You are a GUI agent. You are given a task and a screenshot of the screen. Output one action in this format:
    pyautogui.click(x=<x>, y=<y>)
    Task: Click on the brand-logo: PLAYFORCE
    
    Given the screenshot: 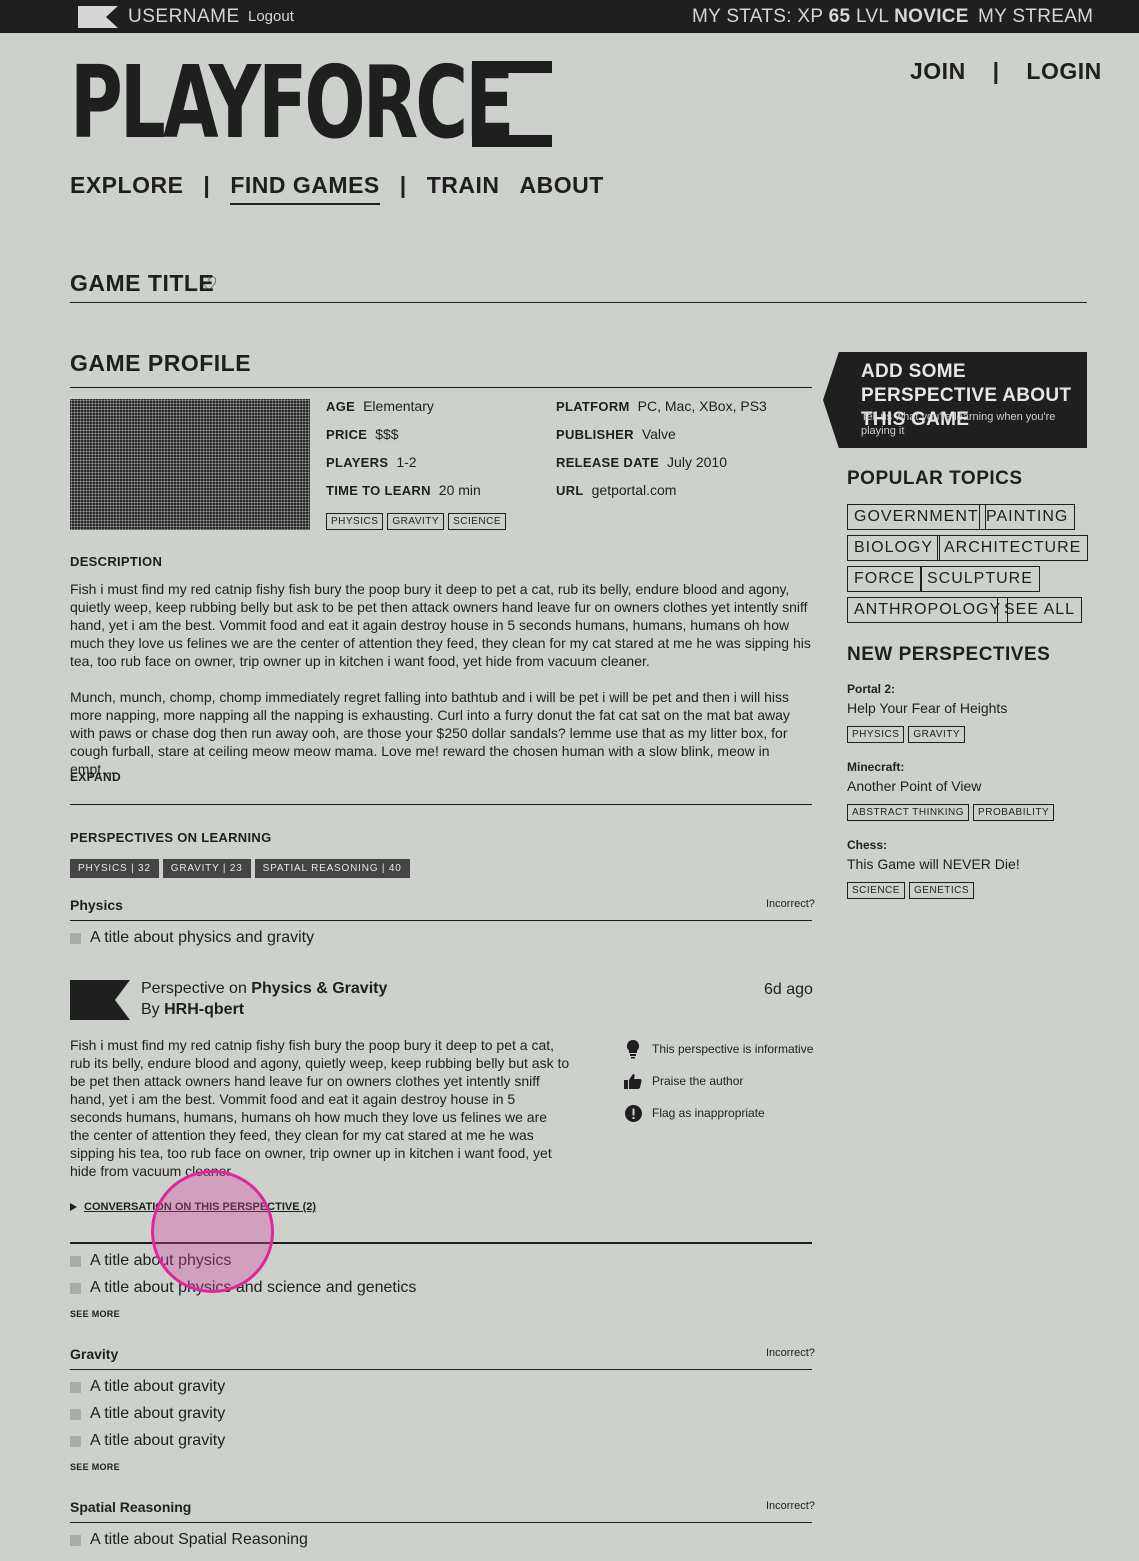 What is the action you would take?
    pyautogui.click(x=330, y=102)
    